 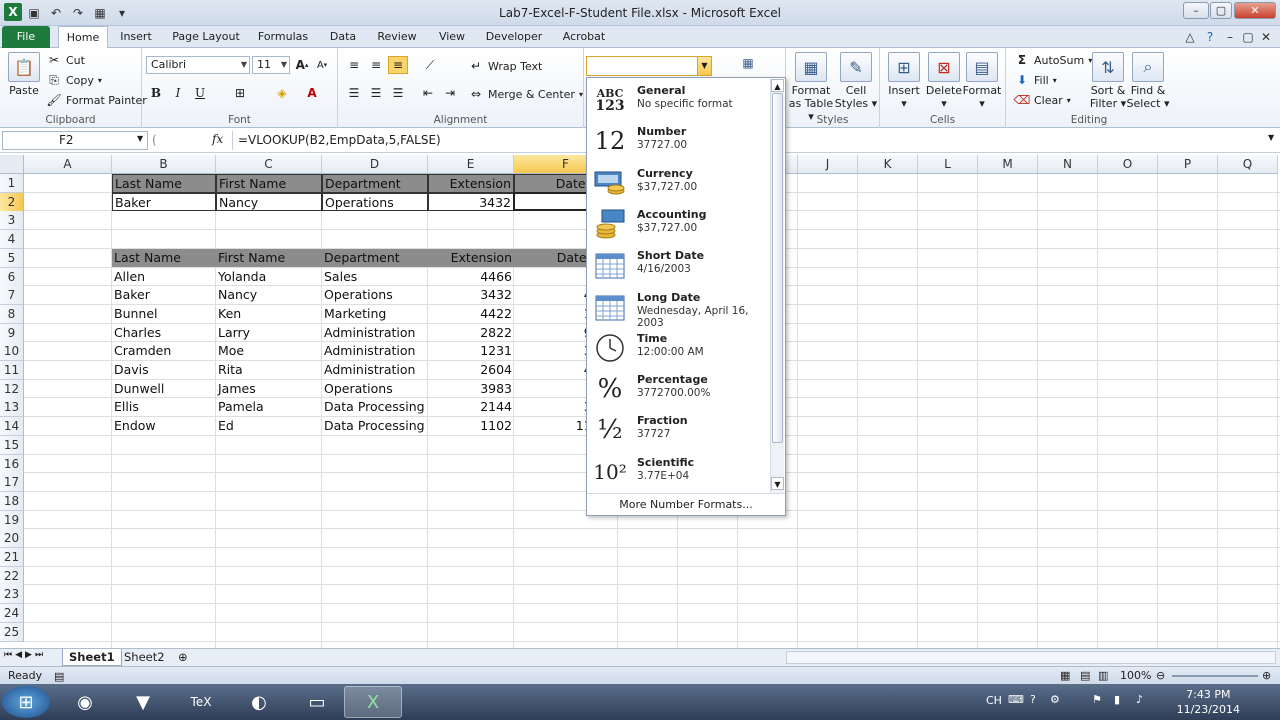 I want to click on volume-tray-icon: ♪, so click(x=1139, y=699).